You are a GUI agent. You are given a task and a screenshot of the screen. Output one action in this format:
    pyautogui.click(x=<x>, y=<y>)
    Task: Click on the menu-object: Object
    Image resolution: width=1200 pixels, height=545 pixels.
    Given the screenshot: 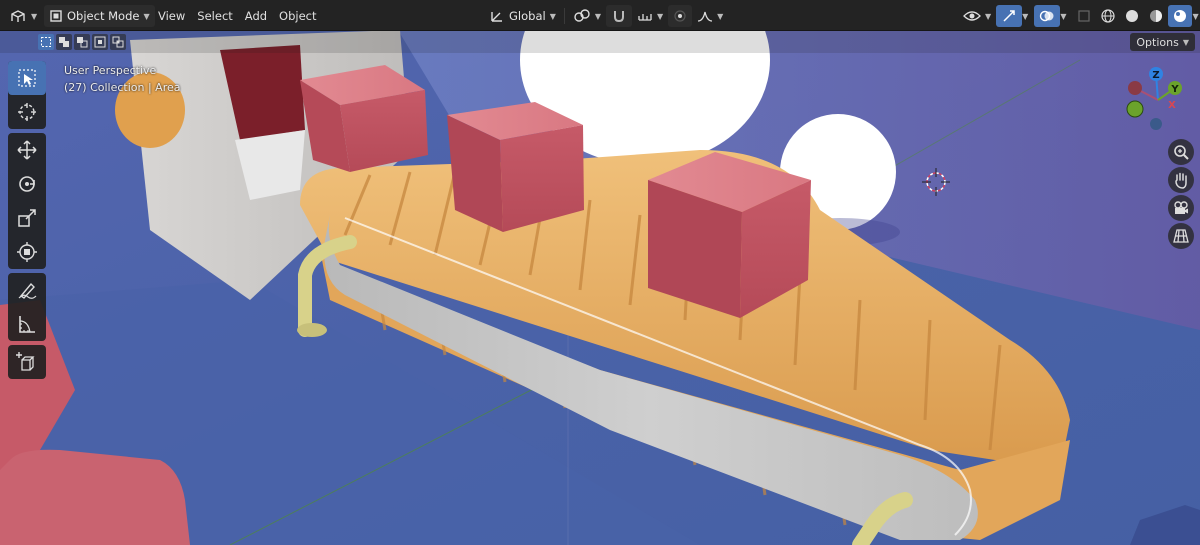 What is the action you would take?
    pyautogui.click(x=297, y=16)
    